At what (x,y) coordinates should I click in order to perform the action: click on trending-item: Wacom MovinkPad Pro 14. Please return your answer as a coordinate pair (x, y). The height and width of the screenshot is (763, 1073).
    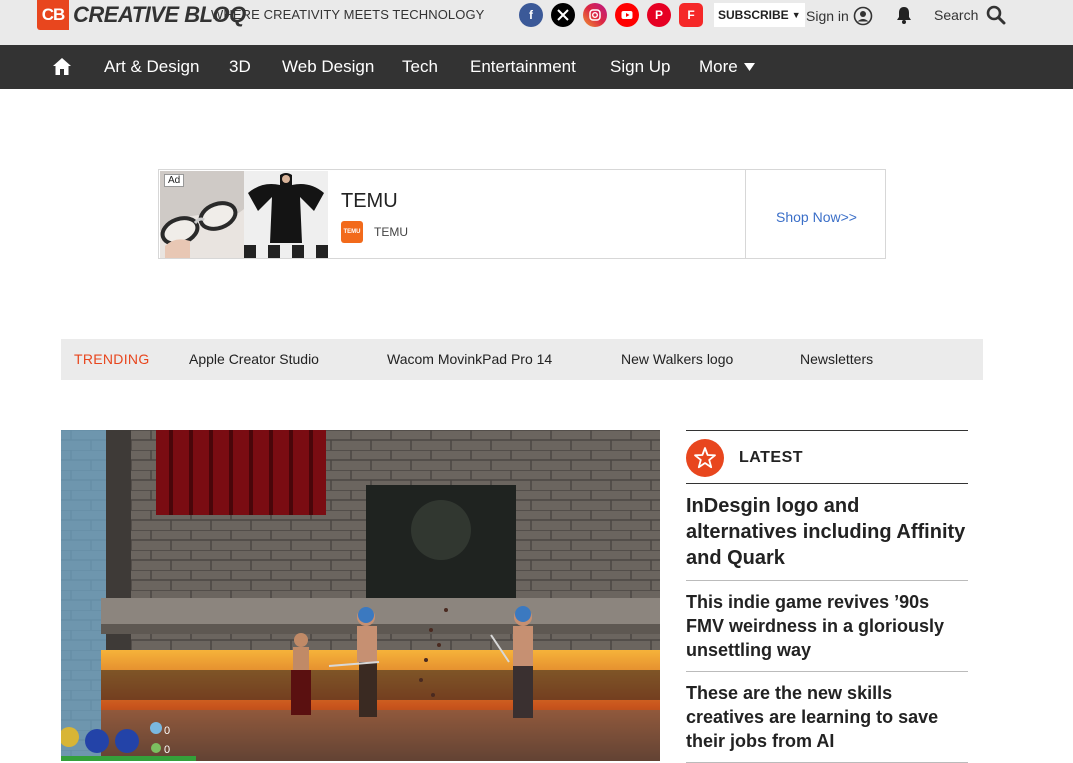
    Looking at the image, I should click on (469, 359).